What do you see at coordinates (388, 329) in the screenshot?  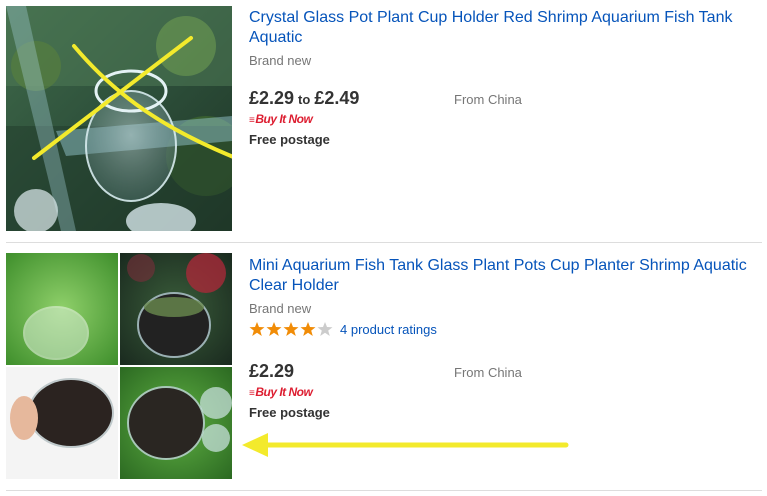 I see `product-ratings-link: 4 product ratings` at bounding box center [388, 329].